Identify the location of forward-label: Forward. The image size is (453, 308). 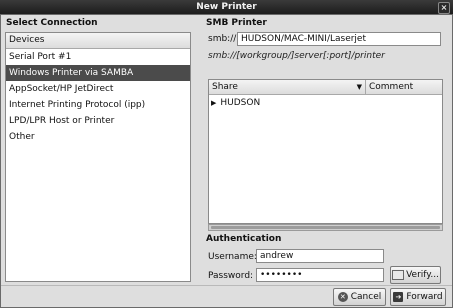
(424, 297).